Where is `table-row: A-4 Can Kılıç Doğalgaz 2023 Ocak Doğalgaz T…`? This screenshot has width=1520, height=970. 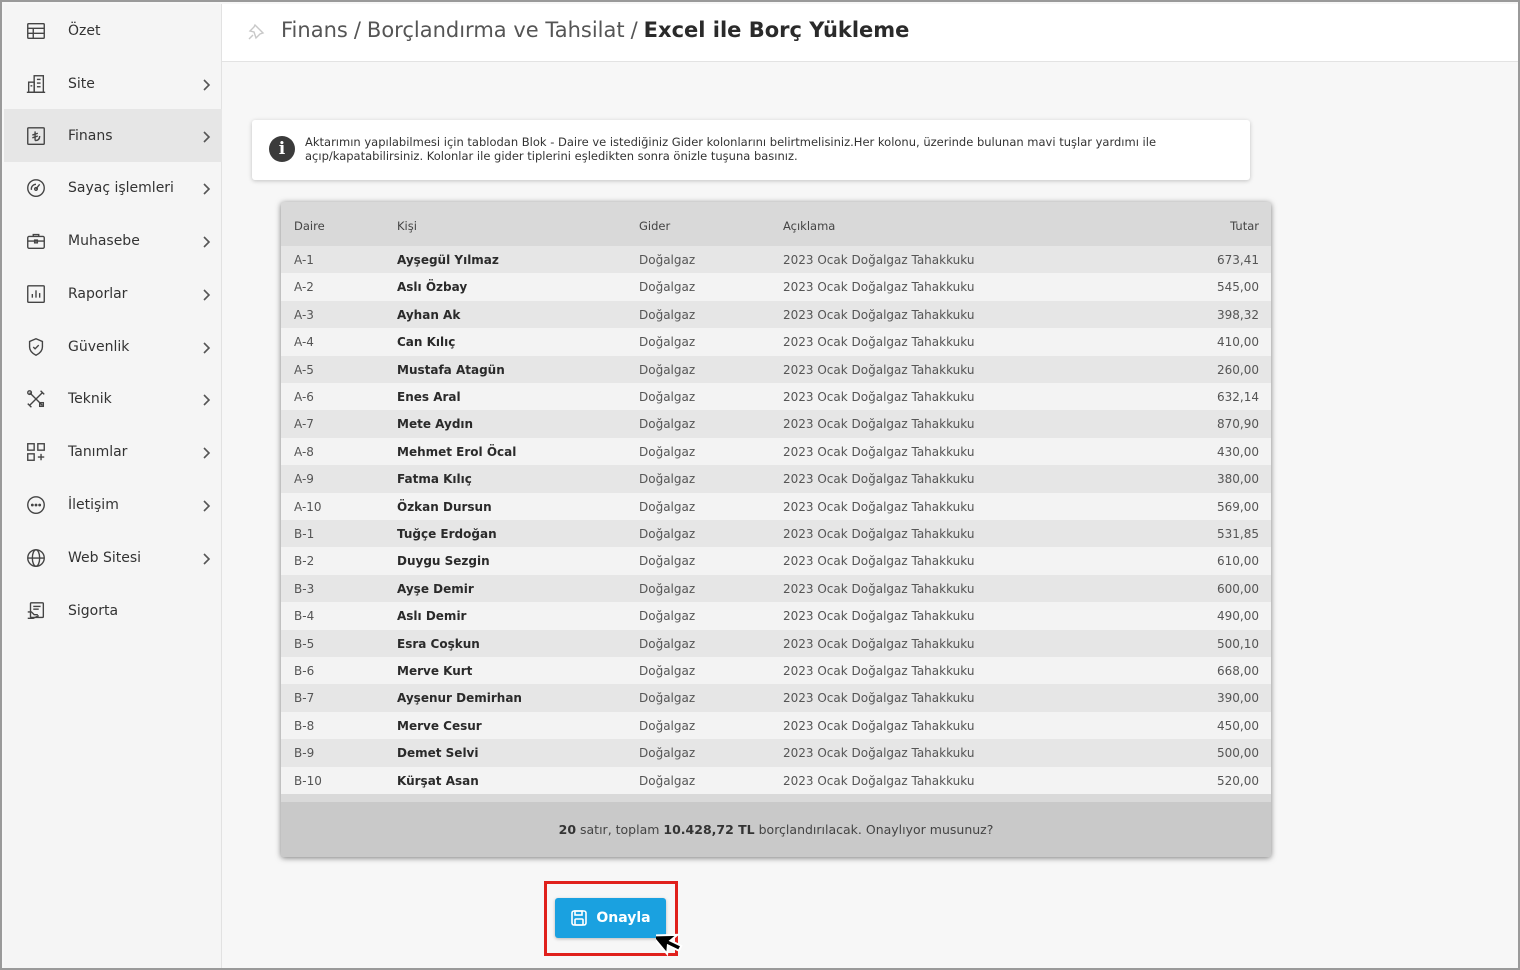 table-row: A-4 Can Kılıç Doğalgaz 2023 Ocak Doğalgaz T… is located at coordinates (776, 342).